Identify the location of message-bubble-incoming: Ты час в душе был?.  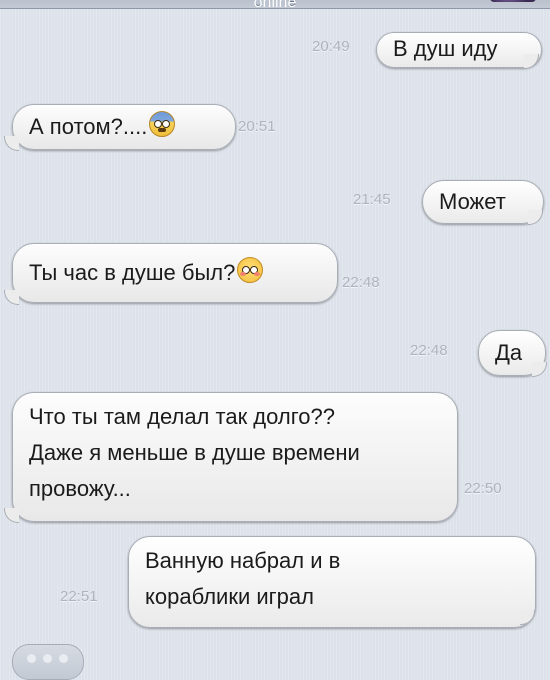
(175, 273).